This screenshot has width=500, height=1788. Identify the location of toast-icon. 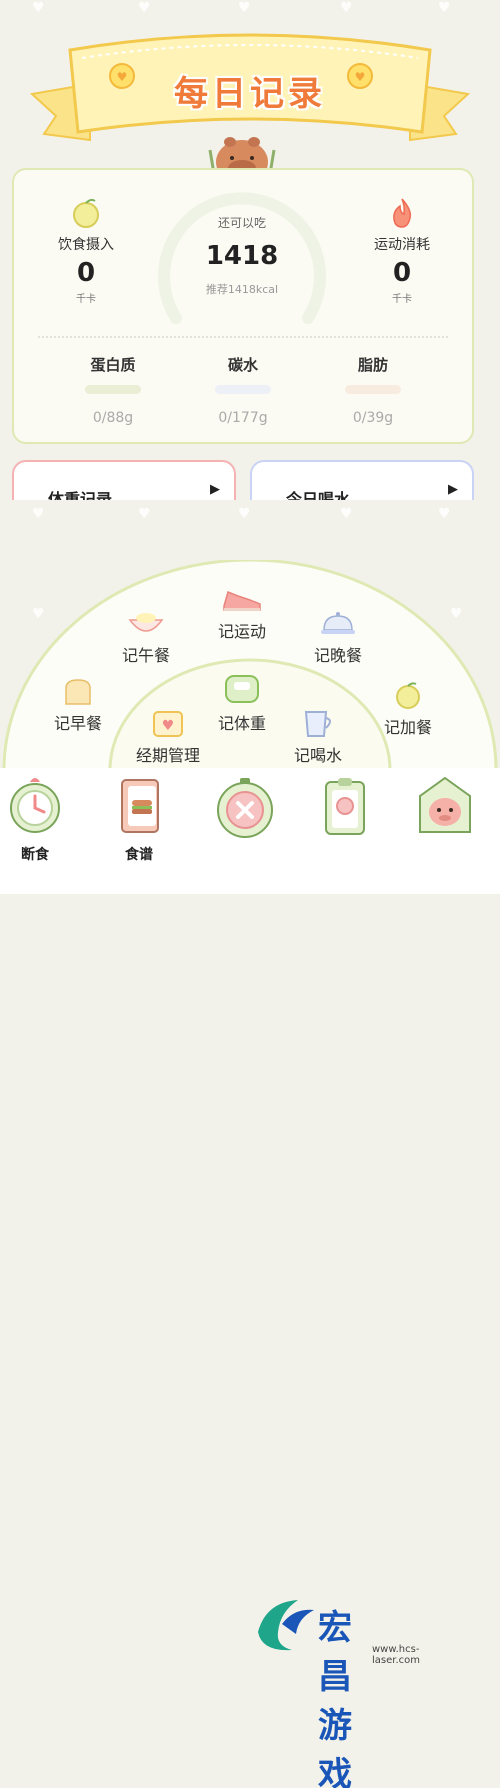
(78, 692).